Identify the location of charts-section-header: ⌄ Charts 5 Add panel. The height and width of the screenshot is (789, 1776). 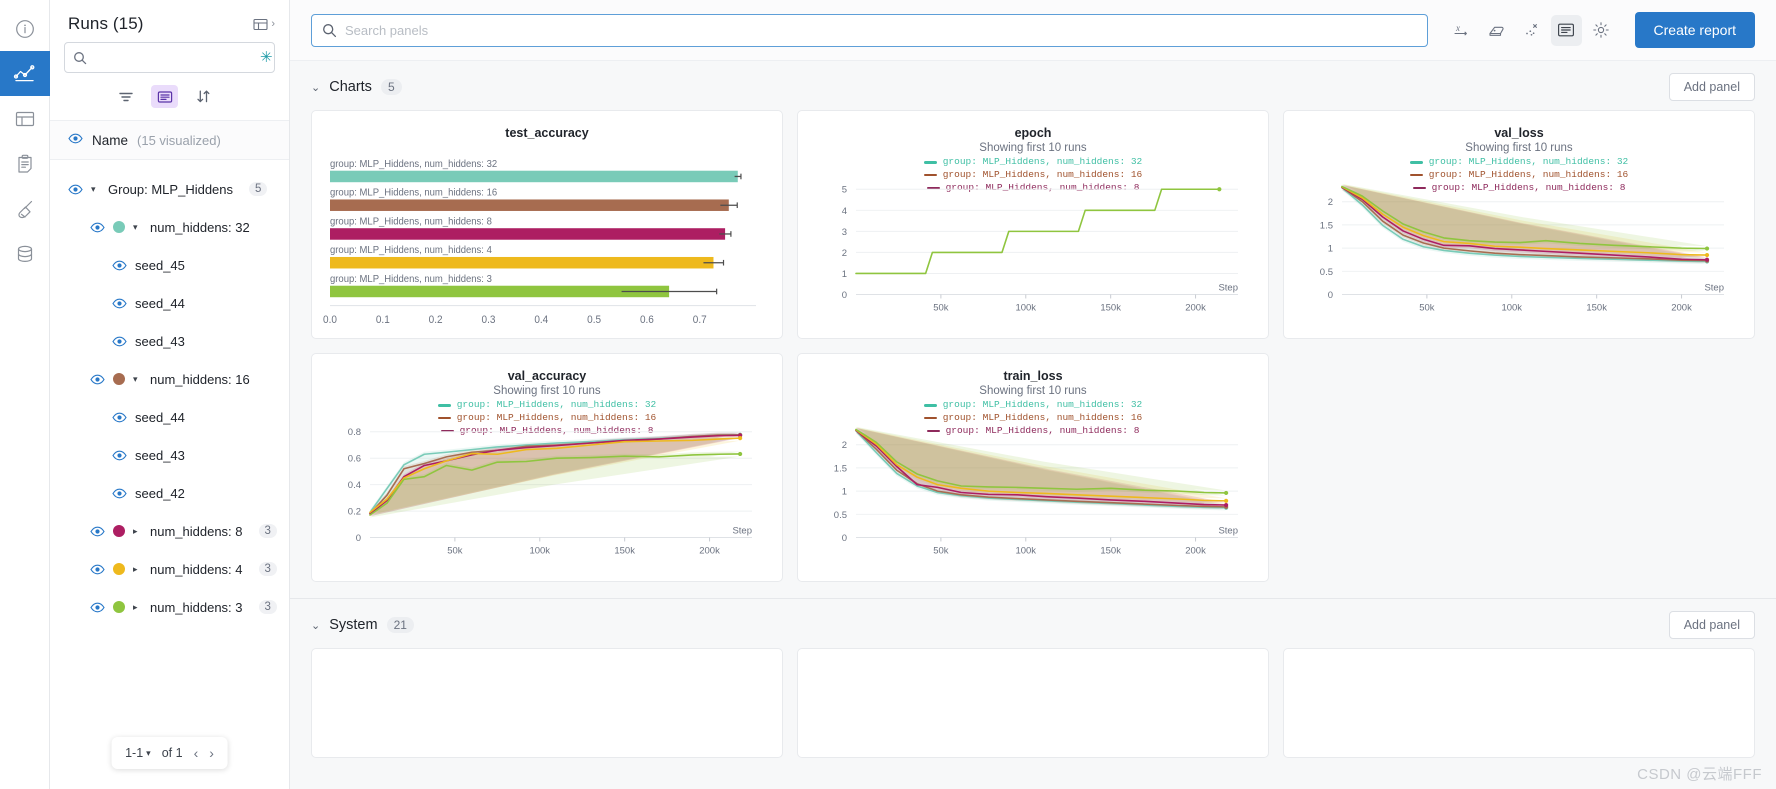
(1033, 85).